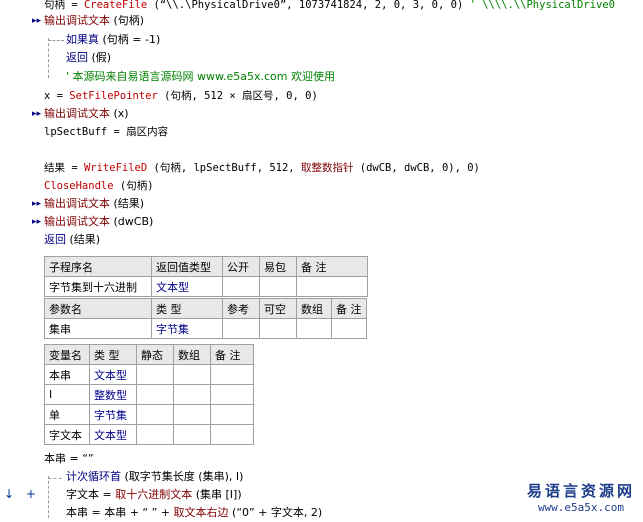 The image size is (643, 522). I want to click on code-line-debug-2: 输出调试文本 (x), so click(86, 114).